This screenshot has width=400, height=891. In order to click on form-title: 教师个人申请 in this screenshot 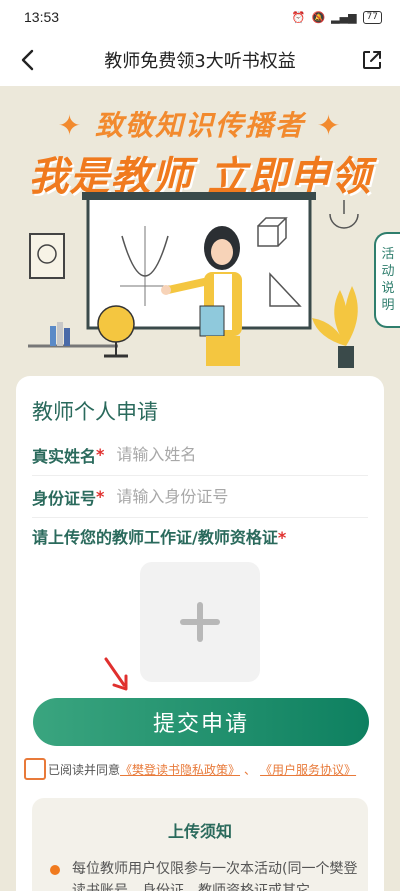, I will do `click(95, 412)`.